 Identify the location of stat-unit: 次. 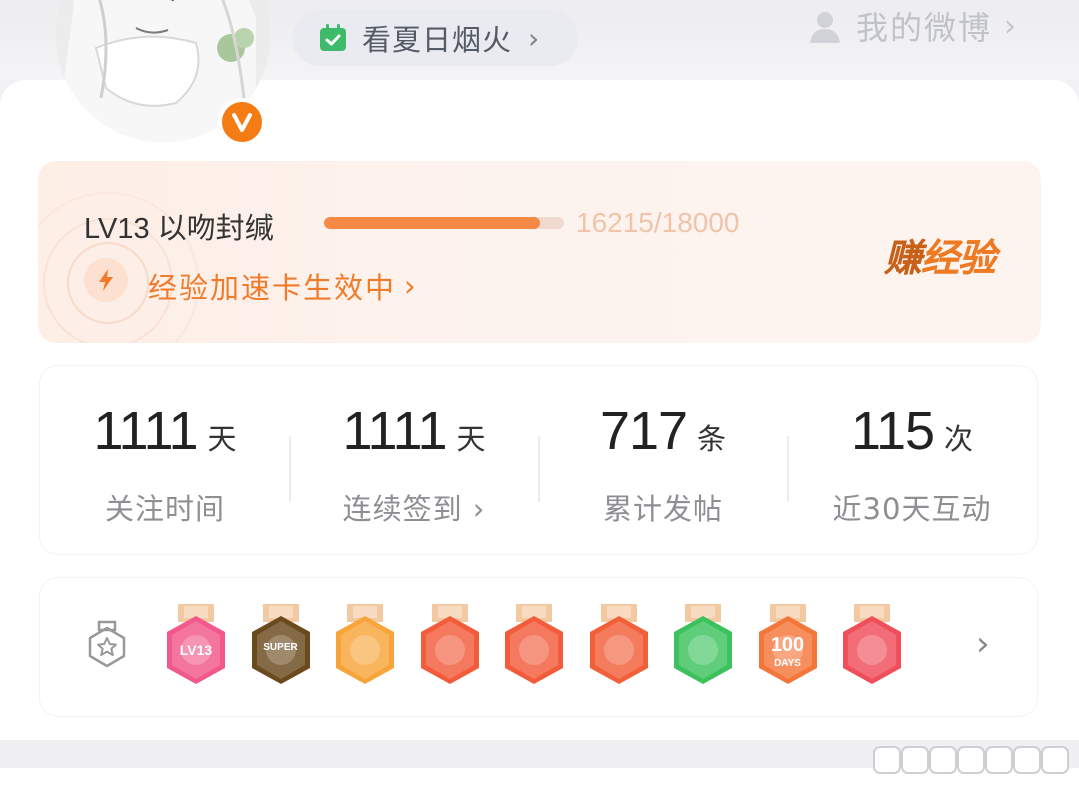
(959, 439).